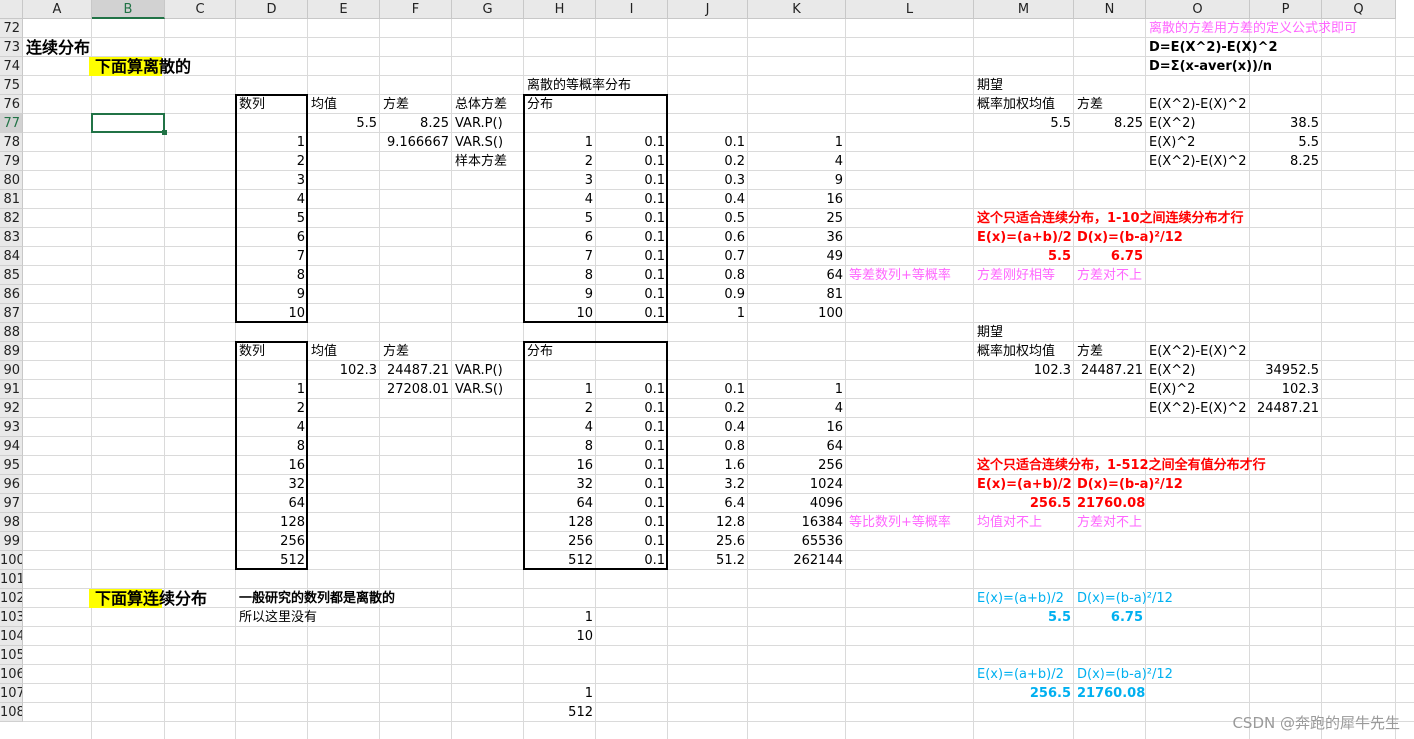  Describe the element at coordinates (1286, 161) in the screenshot. I see `cell-p79: 8.25` at that location.